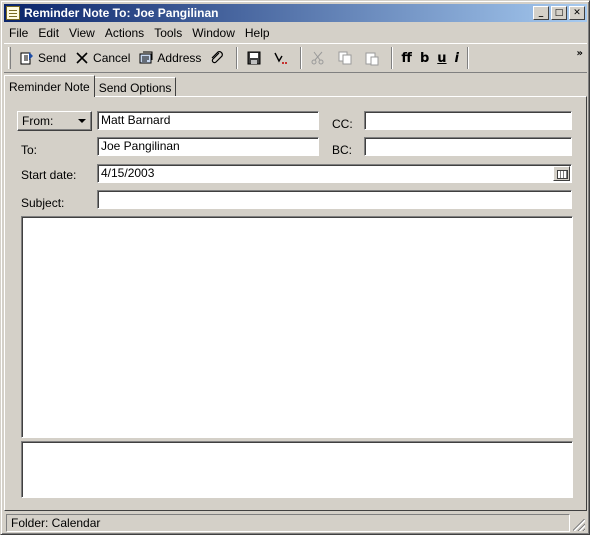 This screenshot has width=590, height=535. What do you see at coordinates (29, 150) in the screenshot?
I see `to-label: To:` at bounding box center [29, 150].